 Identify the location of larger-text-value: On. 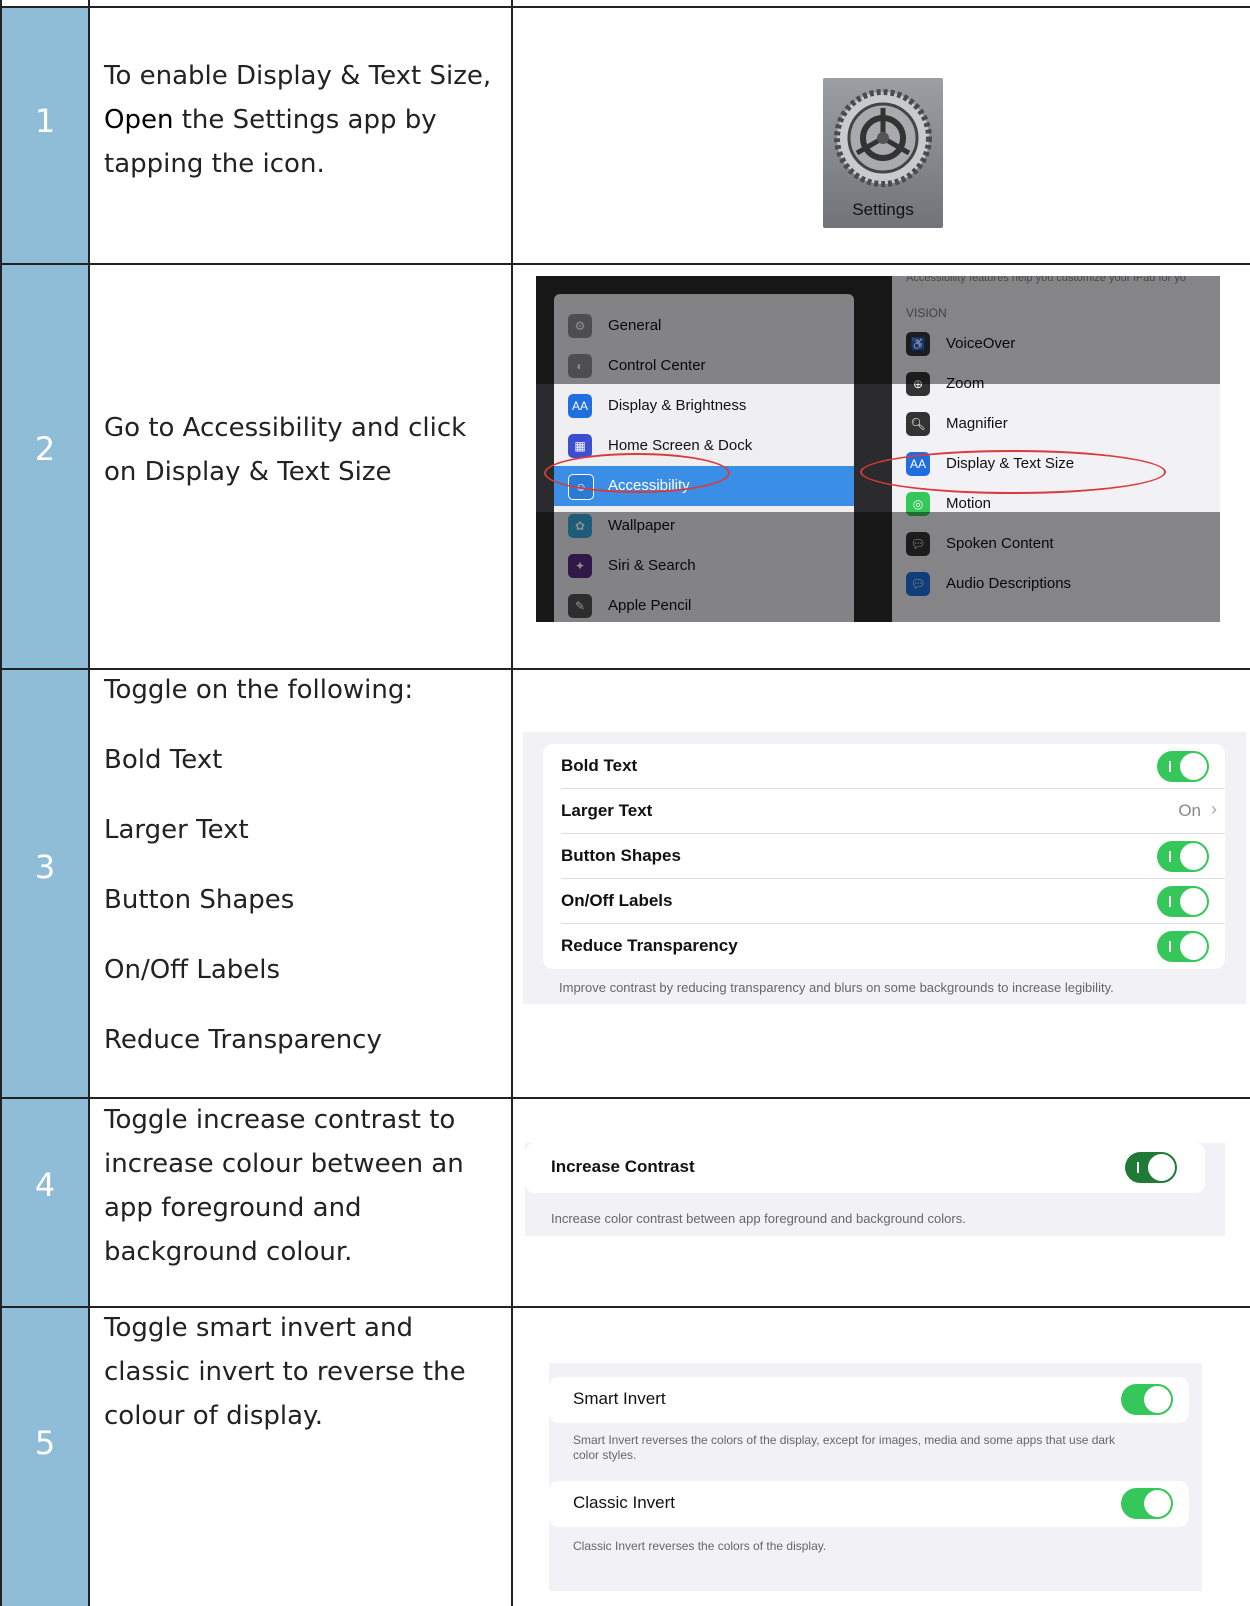
(1189, 810).